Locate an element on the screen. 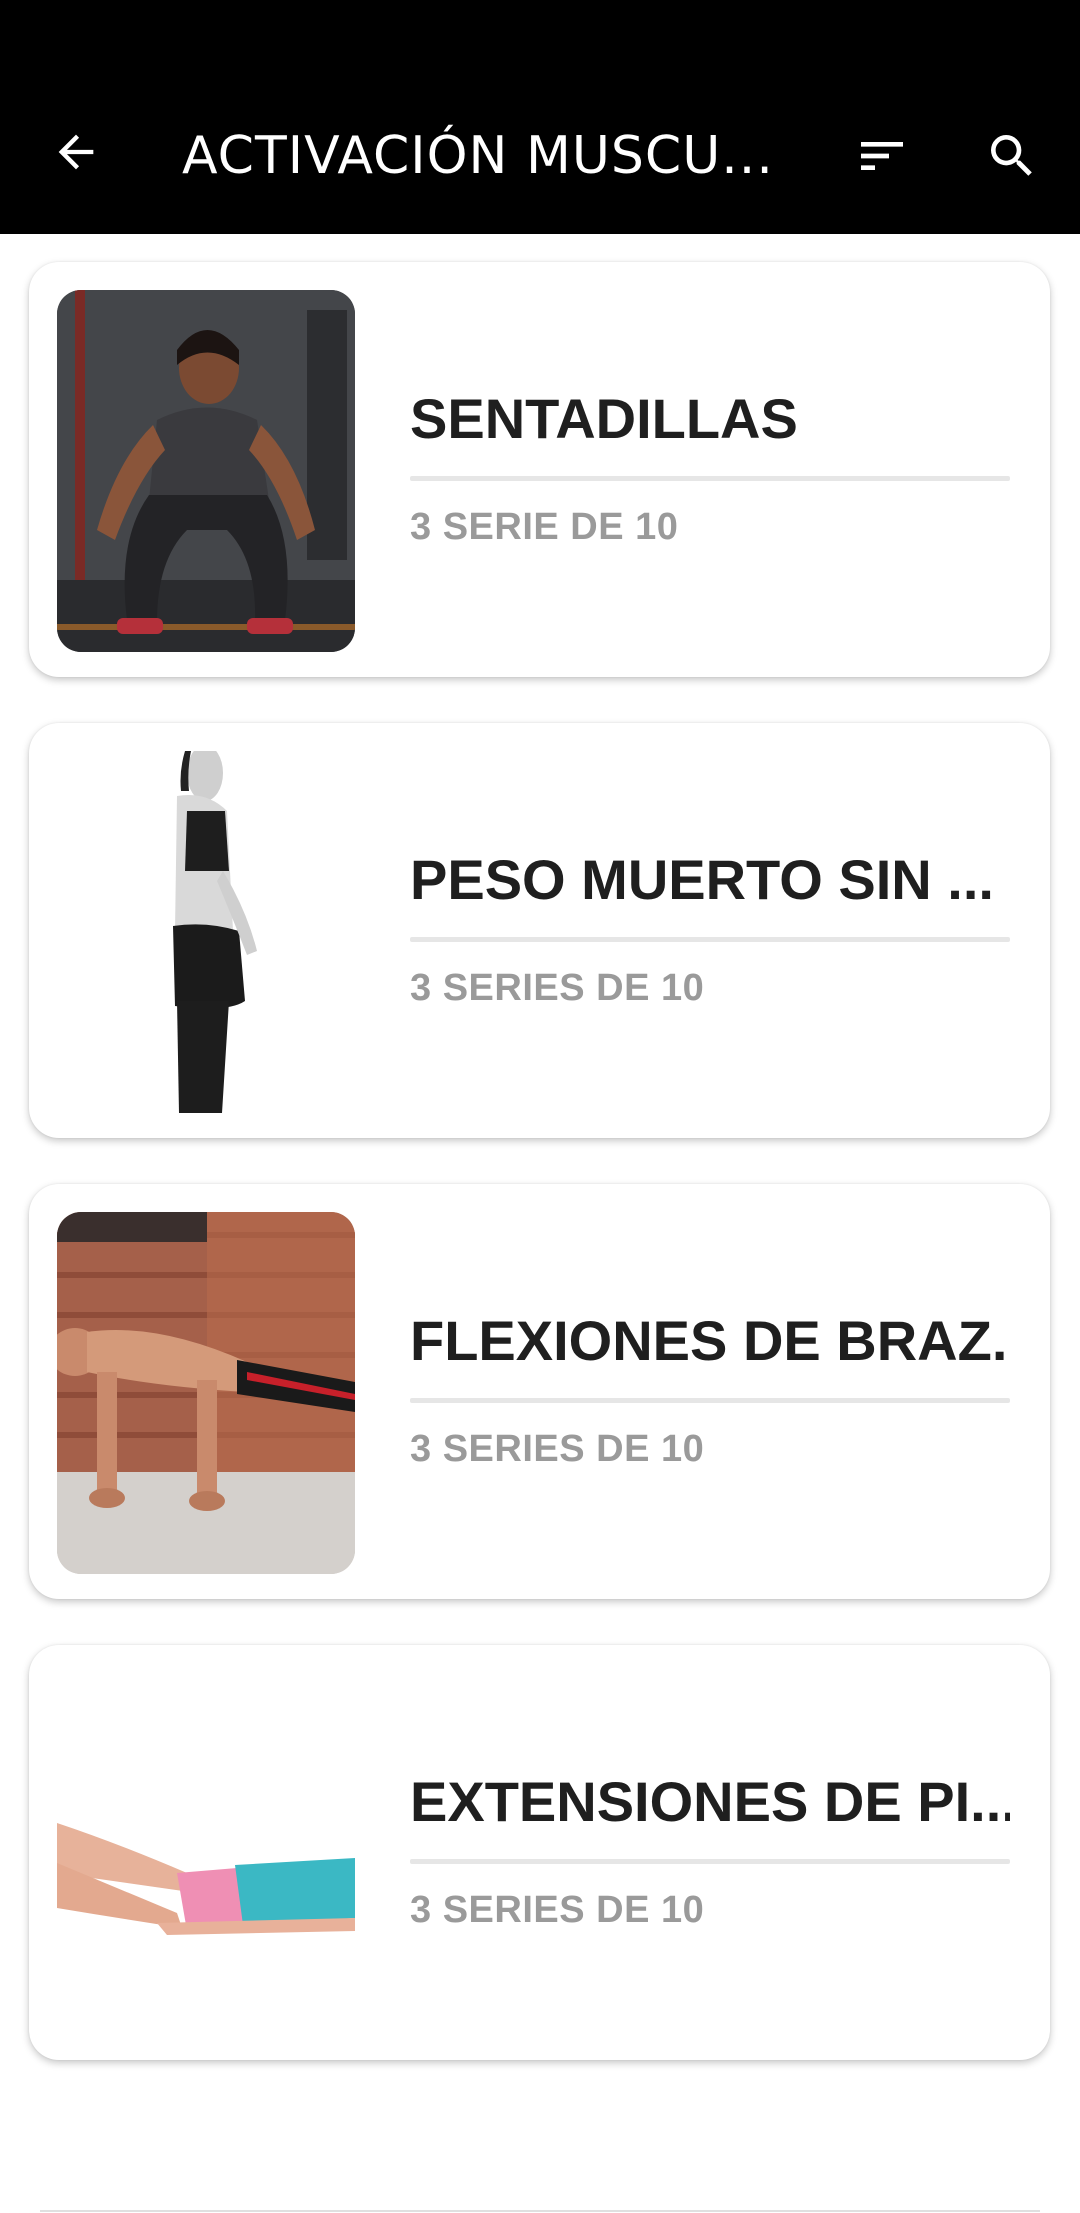 The width and height of the screenshot is (1080, 2213). search-button is located at coordinates (1012, 156).